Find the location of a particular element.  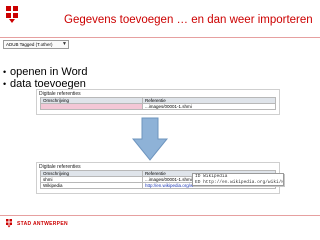

description-cell: Wikipedia is located at coordinates (91, 185).